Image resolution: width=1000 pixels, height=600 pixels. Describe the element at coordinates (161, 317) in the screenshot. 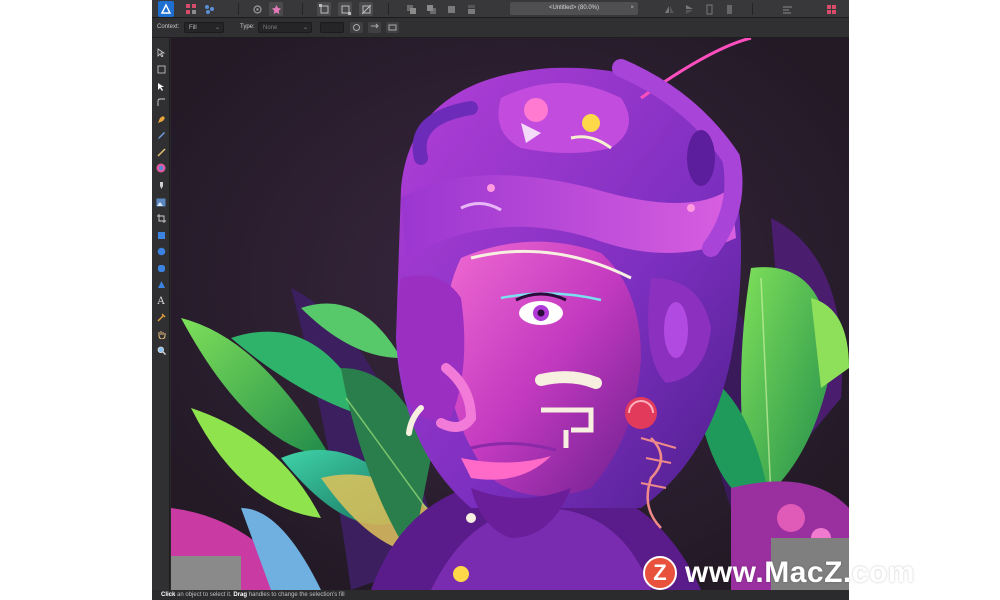

I see `color-picker-tool-icon` at that location.